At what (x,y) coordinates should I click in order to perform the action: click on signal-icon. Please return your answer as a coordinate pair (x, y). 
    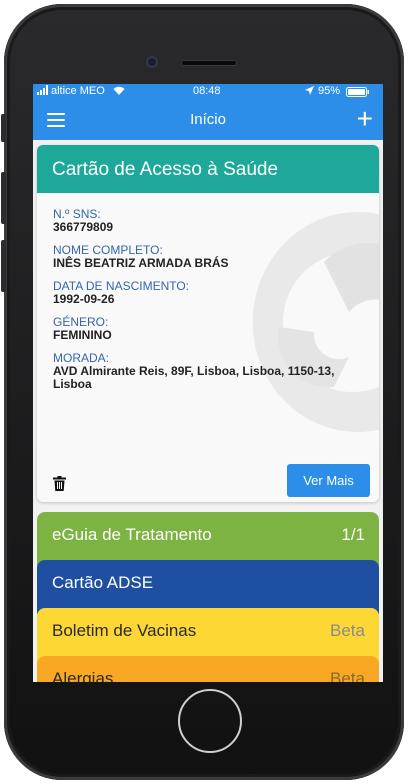
    Looking at the image, I should click on (44, 91).